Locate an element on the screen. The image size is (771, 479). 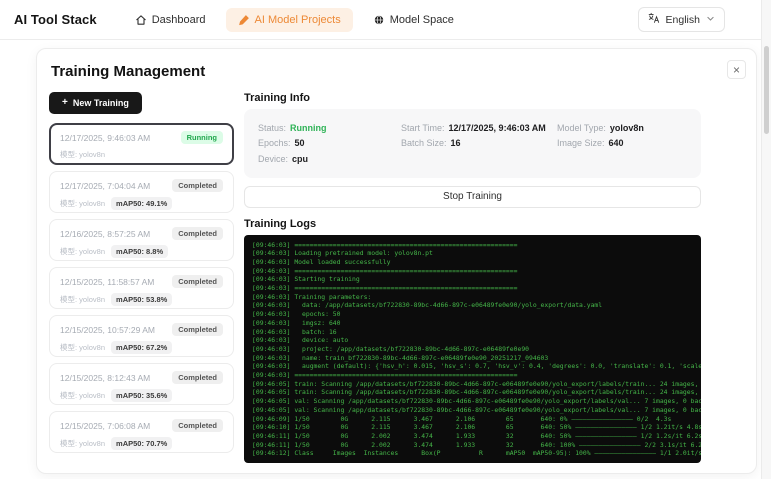
training-logs-title: Training Logs is located at coordinates (280, 223).